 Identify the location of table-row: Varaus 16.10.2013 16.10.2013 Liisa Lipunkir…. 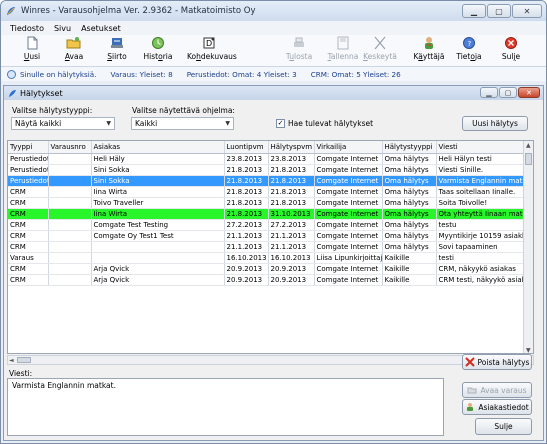
(268, 258).